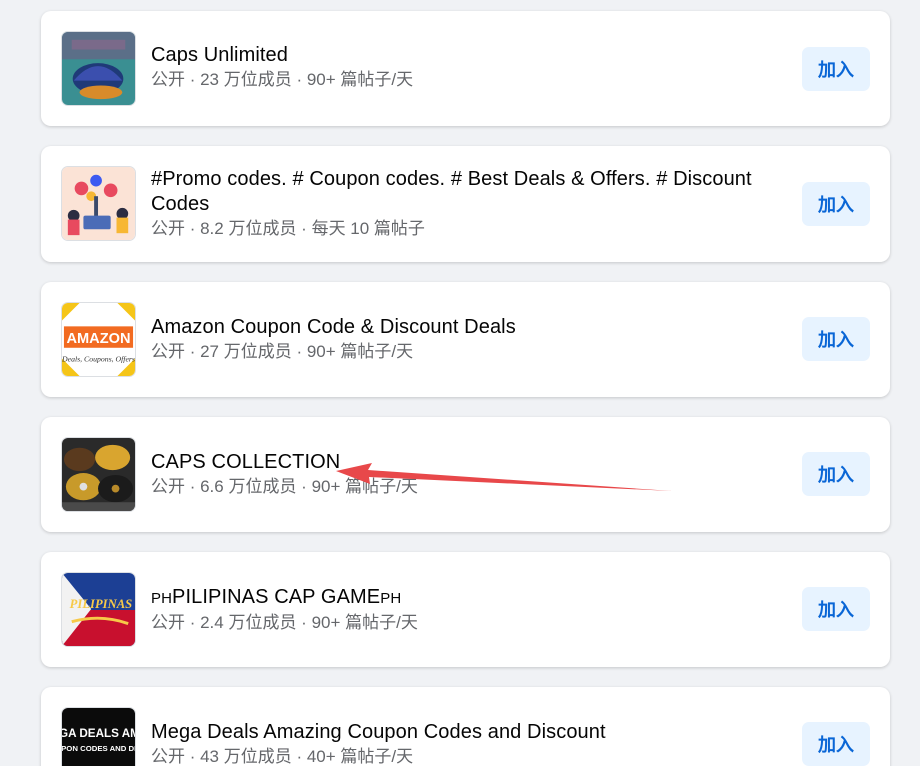  What do you see at coordinates (470, 327) in the screenshot?
I see `group-name: Amazon Coupon Code & Discount Deals` at bounding box center [470, 327].